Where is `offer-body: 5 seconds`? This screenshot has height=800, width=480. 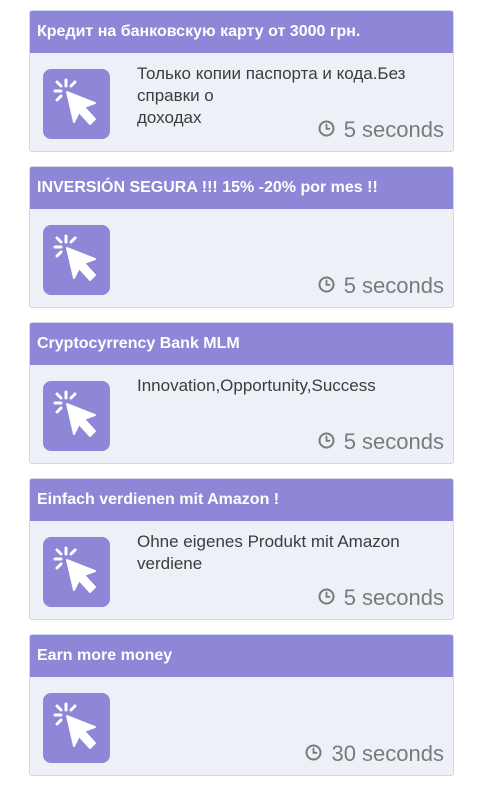 offer-body: 5 seconds is located at coordinates (241, 258).